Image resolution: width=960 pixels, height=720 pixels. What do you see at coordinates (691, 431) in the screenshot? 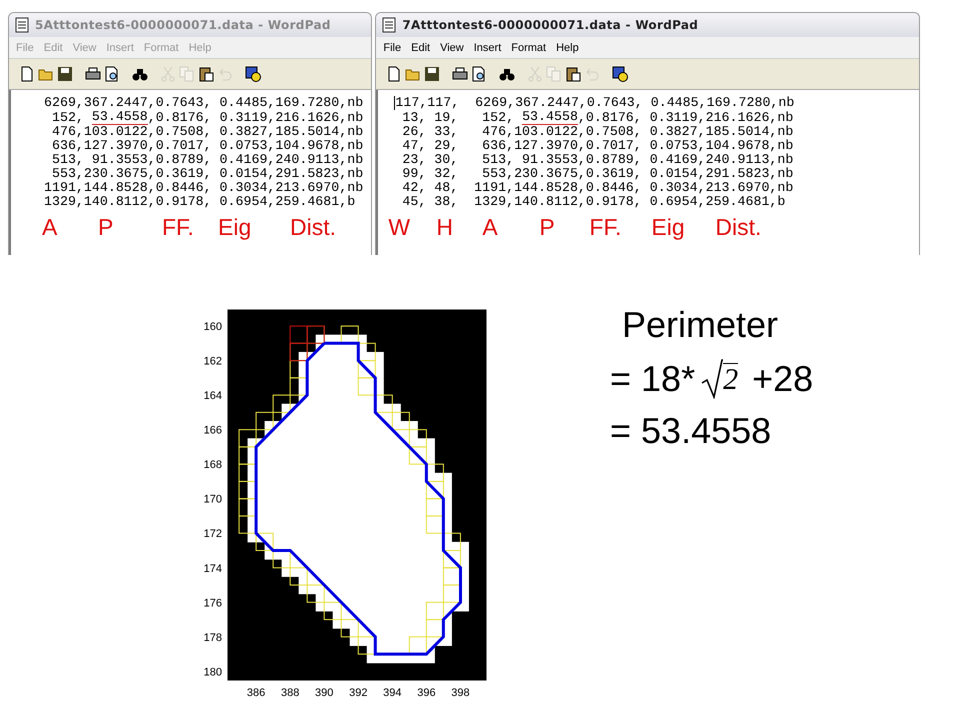
I see `formula-result: = 53.4558` at bounding box center [691, 431].